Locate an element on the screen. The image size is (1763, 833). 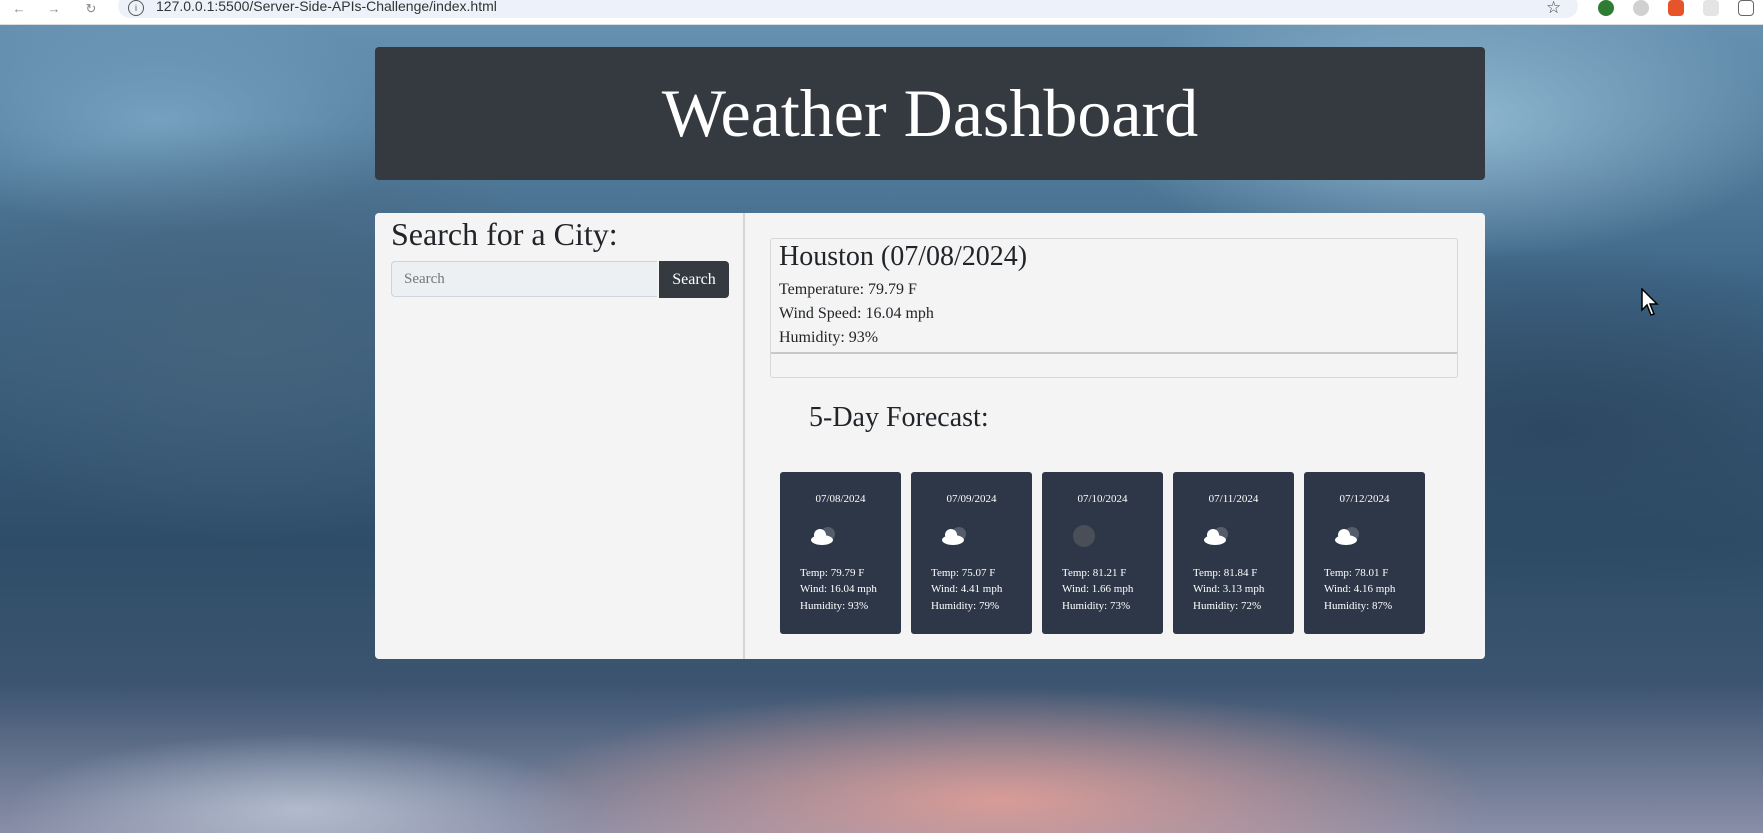
forecast-date: 07/09/2024 is located at coordinates (971, 499).